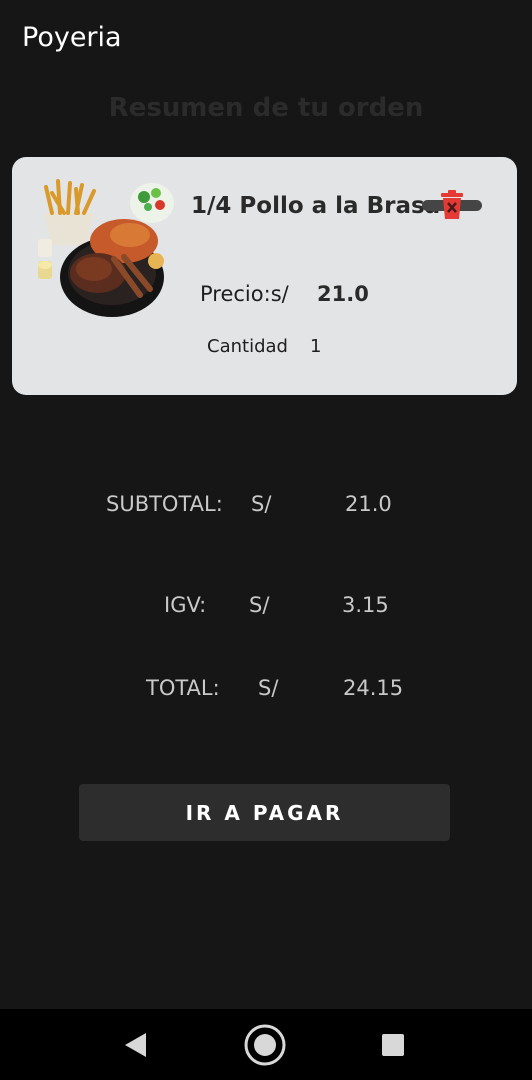 The width and height of the screenshot is (532, 1080). Describe the element at coordinates (261, 504) in the screenshot. I see `subtotal-currency: S/` at that location.